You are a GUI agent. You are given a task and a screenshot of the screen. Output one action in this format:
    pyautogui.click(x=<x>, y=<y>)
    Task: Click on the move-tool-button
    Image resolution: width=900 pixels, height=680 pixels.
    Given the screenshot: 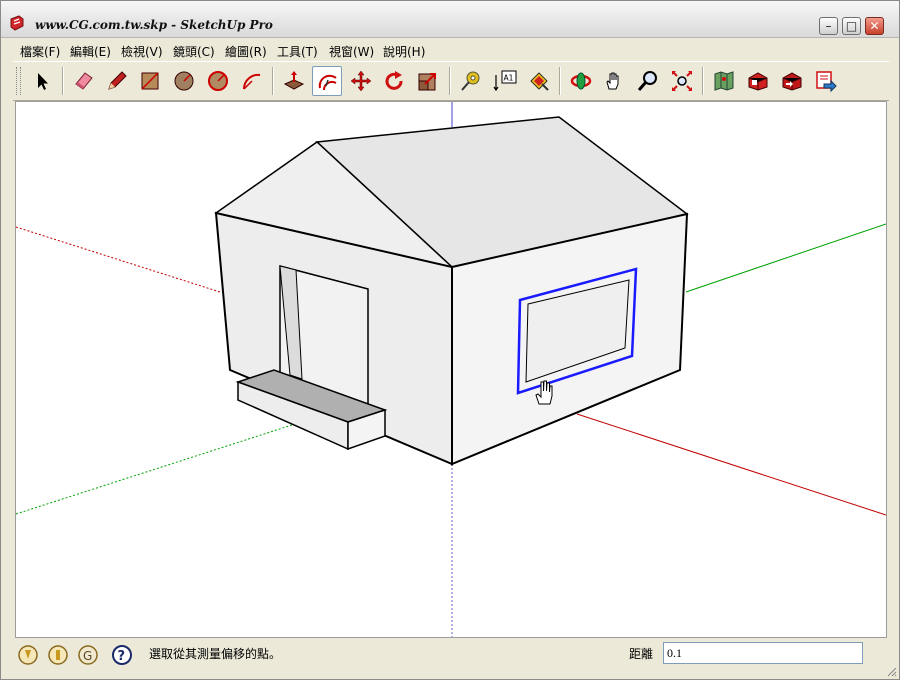 What is the action you would take?
    pyautogui.click(x=361, y=81)
    